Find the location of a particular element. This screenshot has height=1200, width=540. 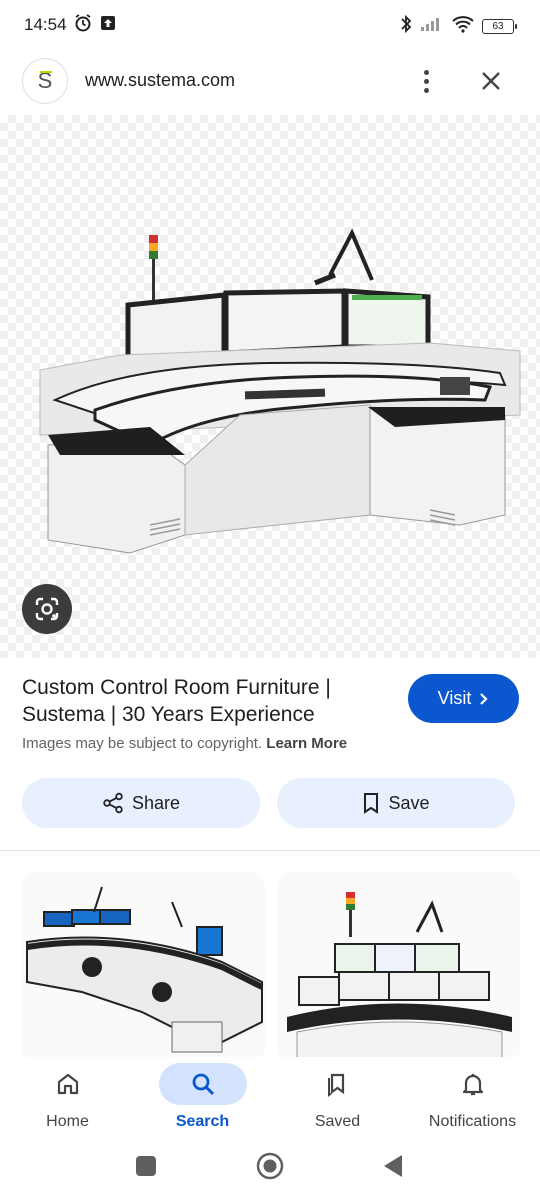

share-icon is located at coordinates (113, 803).